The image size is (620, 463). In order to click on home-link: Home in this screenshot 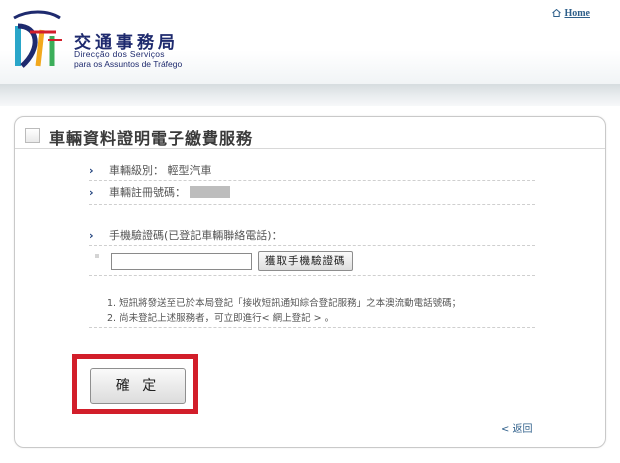, I will do `click(571, 13)`.